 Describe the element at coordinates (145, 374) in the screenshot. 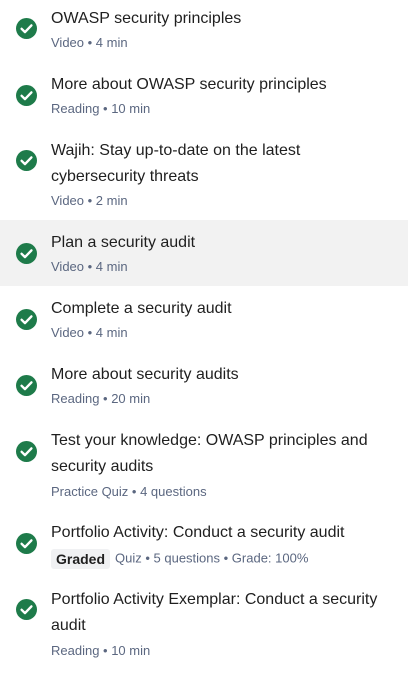

I see `item-title: More about security audits` at that location.